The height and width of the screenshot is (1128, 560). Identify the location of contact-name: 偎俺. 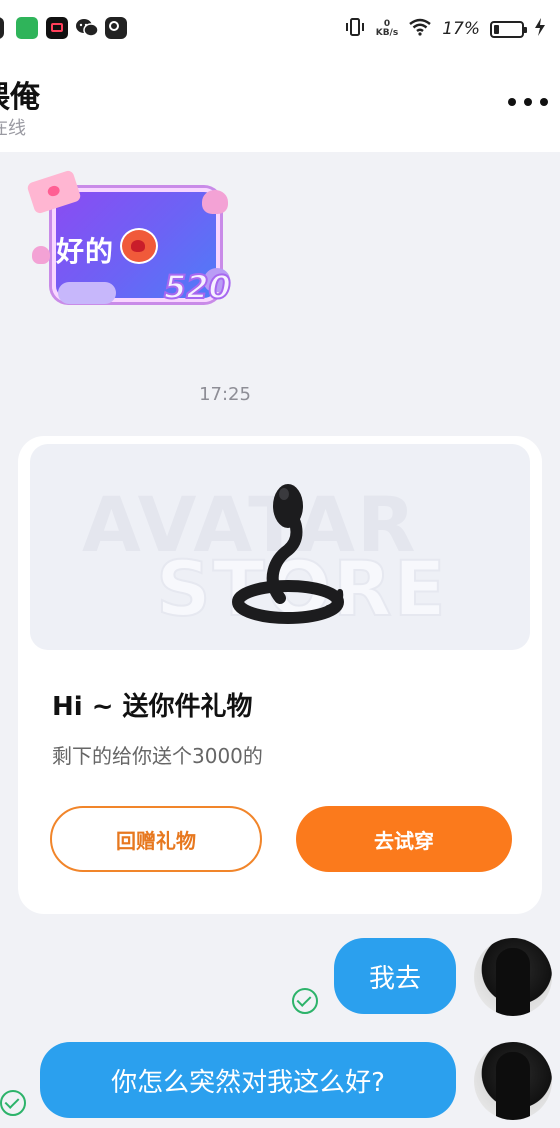
(20, 94).